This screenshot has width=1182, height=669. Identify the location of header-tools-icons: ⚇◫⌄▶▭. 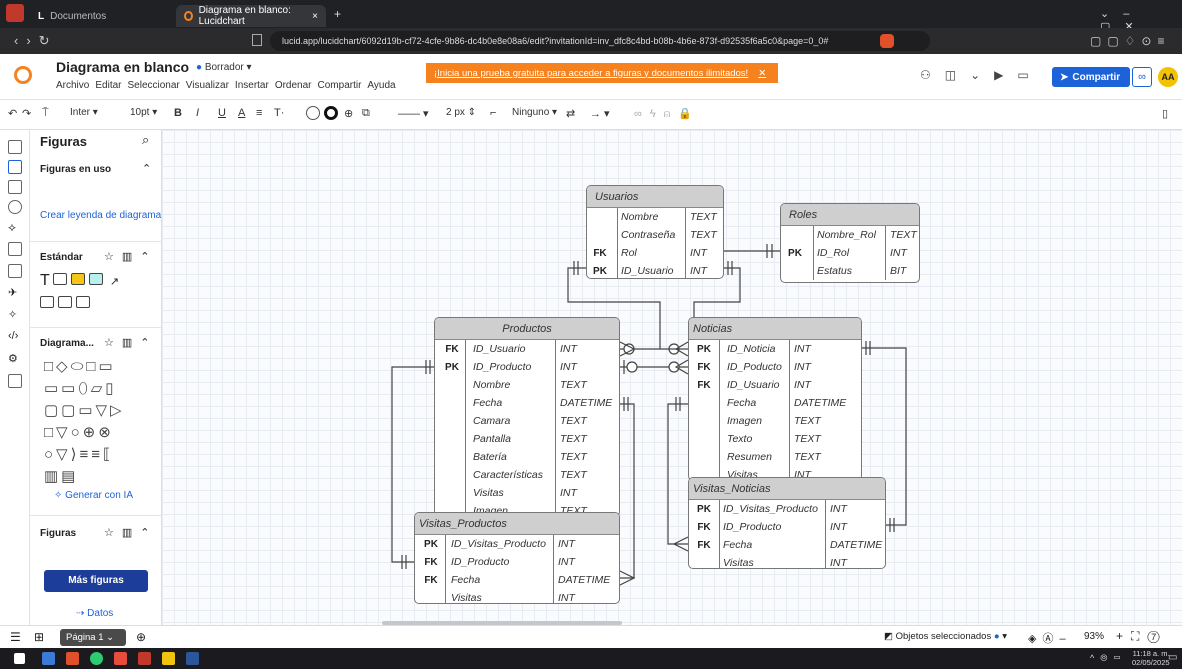
(981, 75).